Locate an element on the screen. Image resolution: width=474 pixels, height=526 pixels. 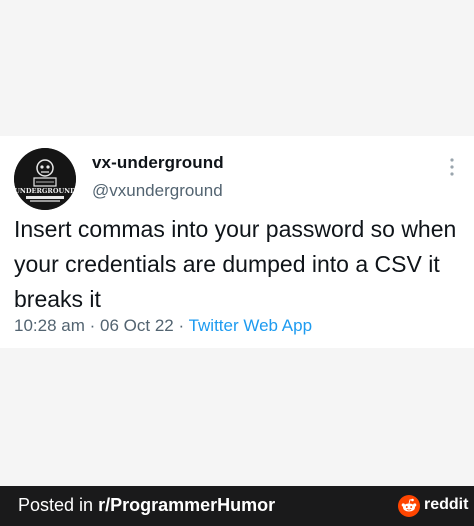
avatar-image: UNDERGROUND is located at coordinates (45, 179).